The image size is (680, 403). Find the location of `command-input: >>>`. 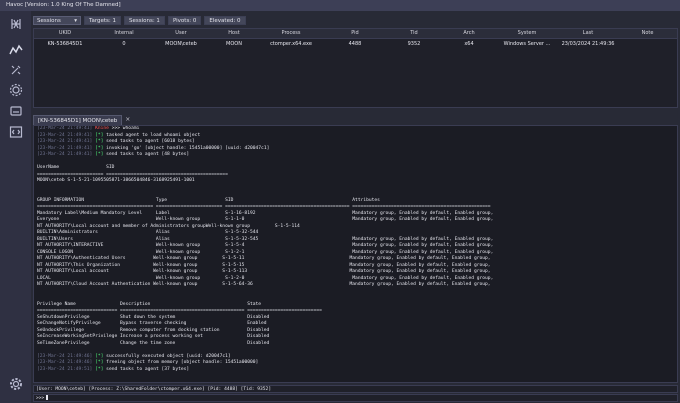

command-input: >>> is located at coordinates (355, 398).